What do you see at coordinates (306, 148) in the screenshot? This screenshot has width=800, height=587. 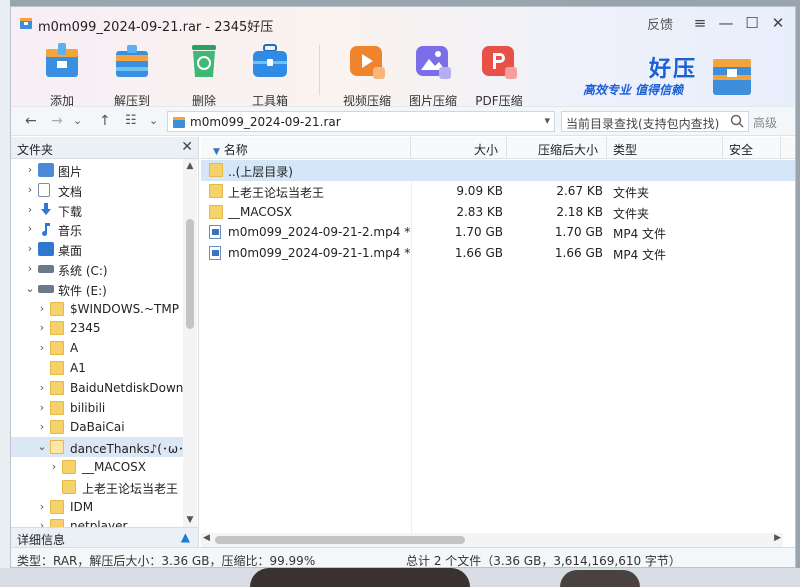 I see `column-name: ▼ 名称` at bounding box center [306, 148].